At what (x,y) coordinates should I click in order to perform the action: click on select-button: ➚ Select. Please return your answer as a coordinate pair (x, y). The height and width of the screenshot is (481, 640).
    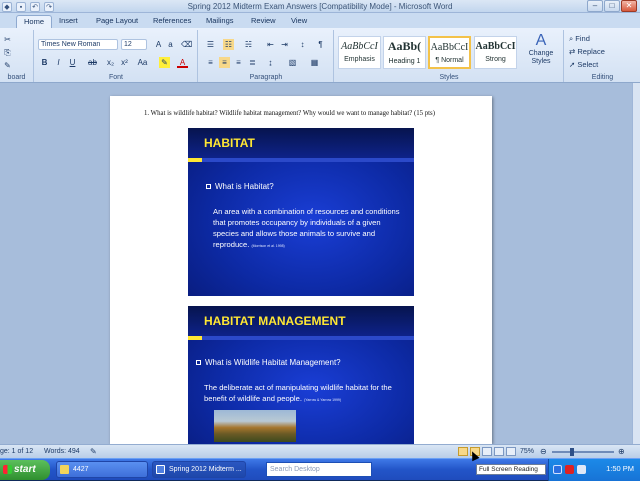
    Looking at the image, I should click on (583, 64).